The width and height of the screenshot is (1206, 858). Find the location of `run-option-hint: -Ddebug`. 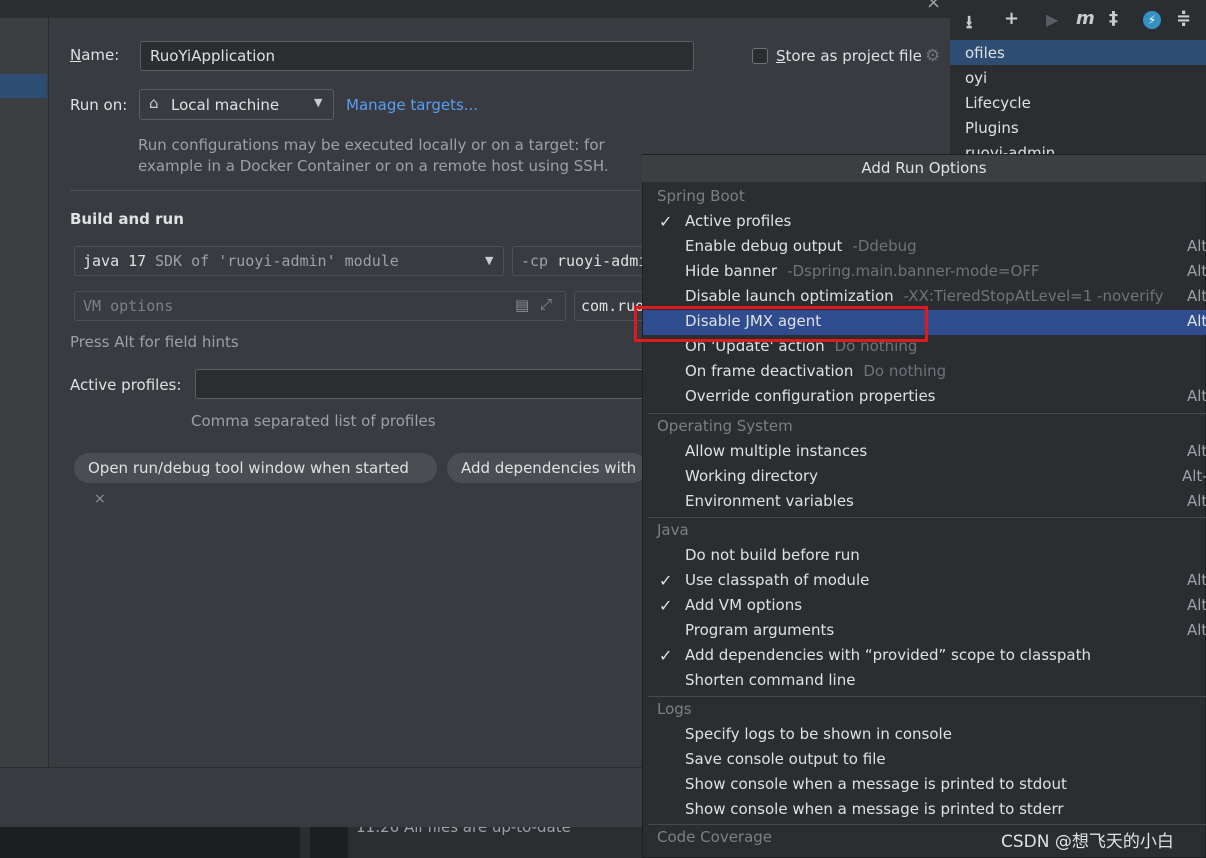

run-option-hint: -Ddebug is located at coordinates (884, 246).